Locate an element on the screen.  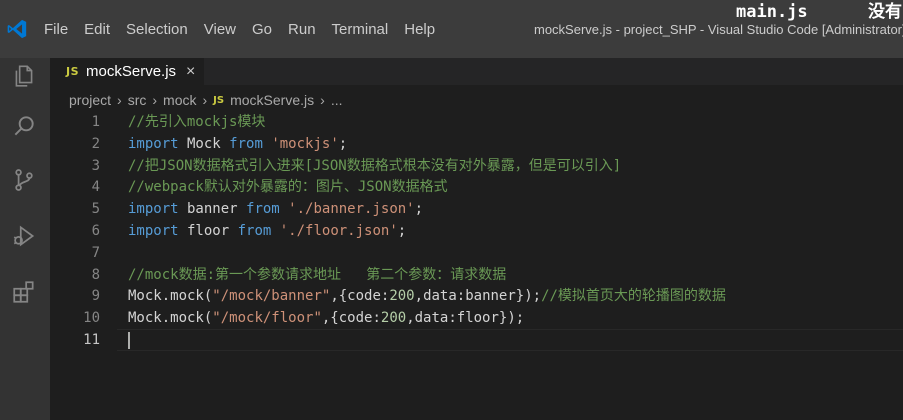
menu-go: Go is located at coordinates (262, 30).